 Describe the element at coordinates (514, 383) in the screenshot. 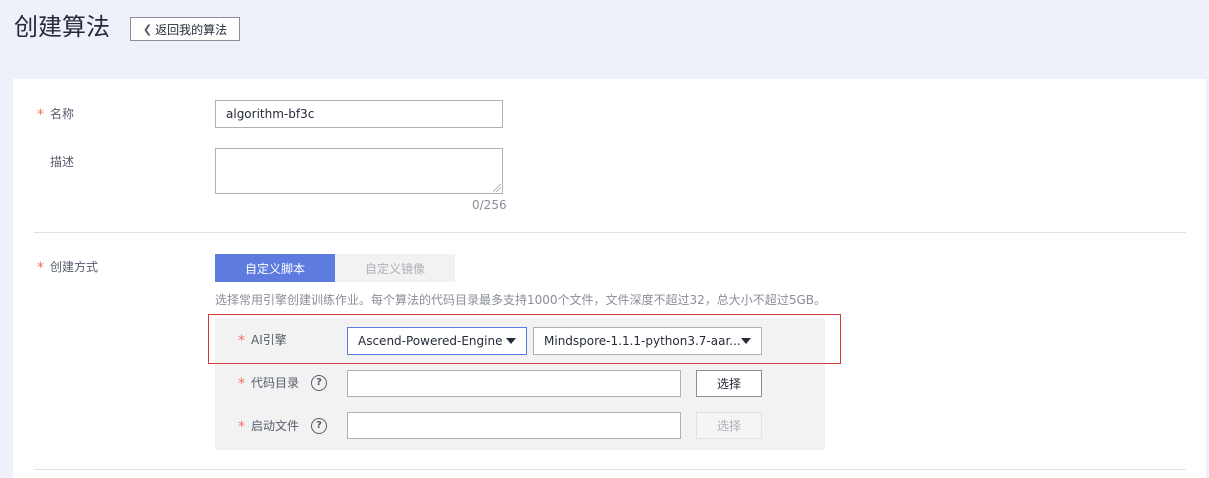

I see `code-dir-input` at that location.